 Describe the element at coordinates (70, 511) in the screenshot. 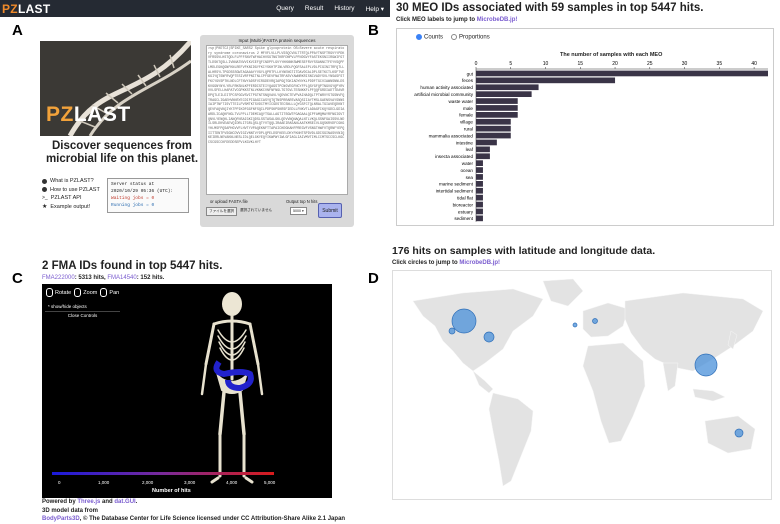

I see `model-source: 3D model data from` at that location.